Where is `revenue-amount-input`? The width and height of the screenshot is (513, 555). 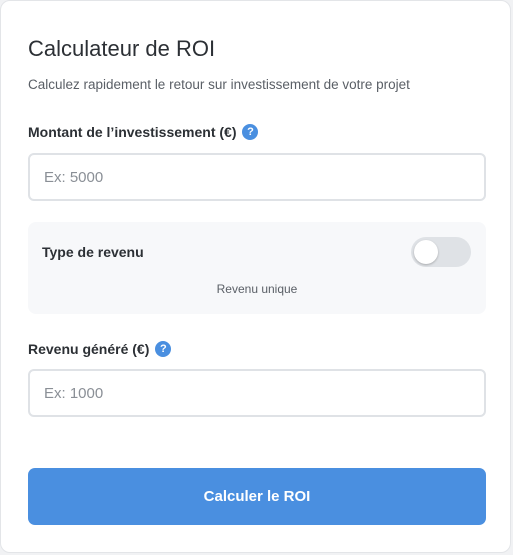 revenue-amount-input is located at coordinates (257, 393).